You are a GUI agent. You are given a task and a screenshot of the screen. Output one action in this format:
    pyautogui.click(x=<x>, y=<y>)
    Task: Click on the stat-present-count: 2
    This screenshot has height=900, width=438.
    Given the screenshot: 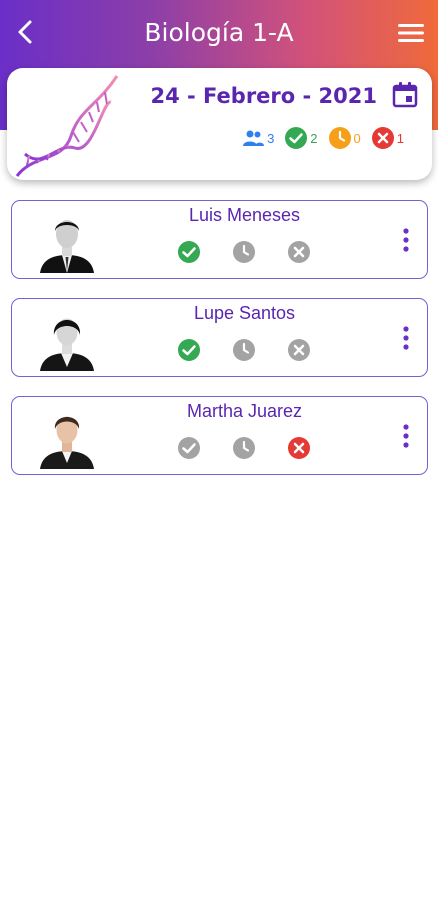 What is the action you would take?
    pyautogui.click(x=314, y=138)
    